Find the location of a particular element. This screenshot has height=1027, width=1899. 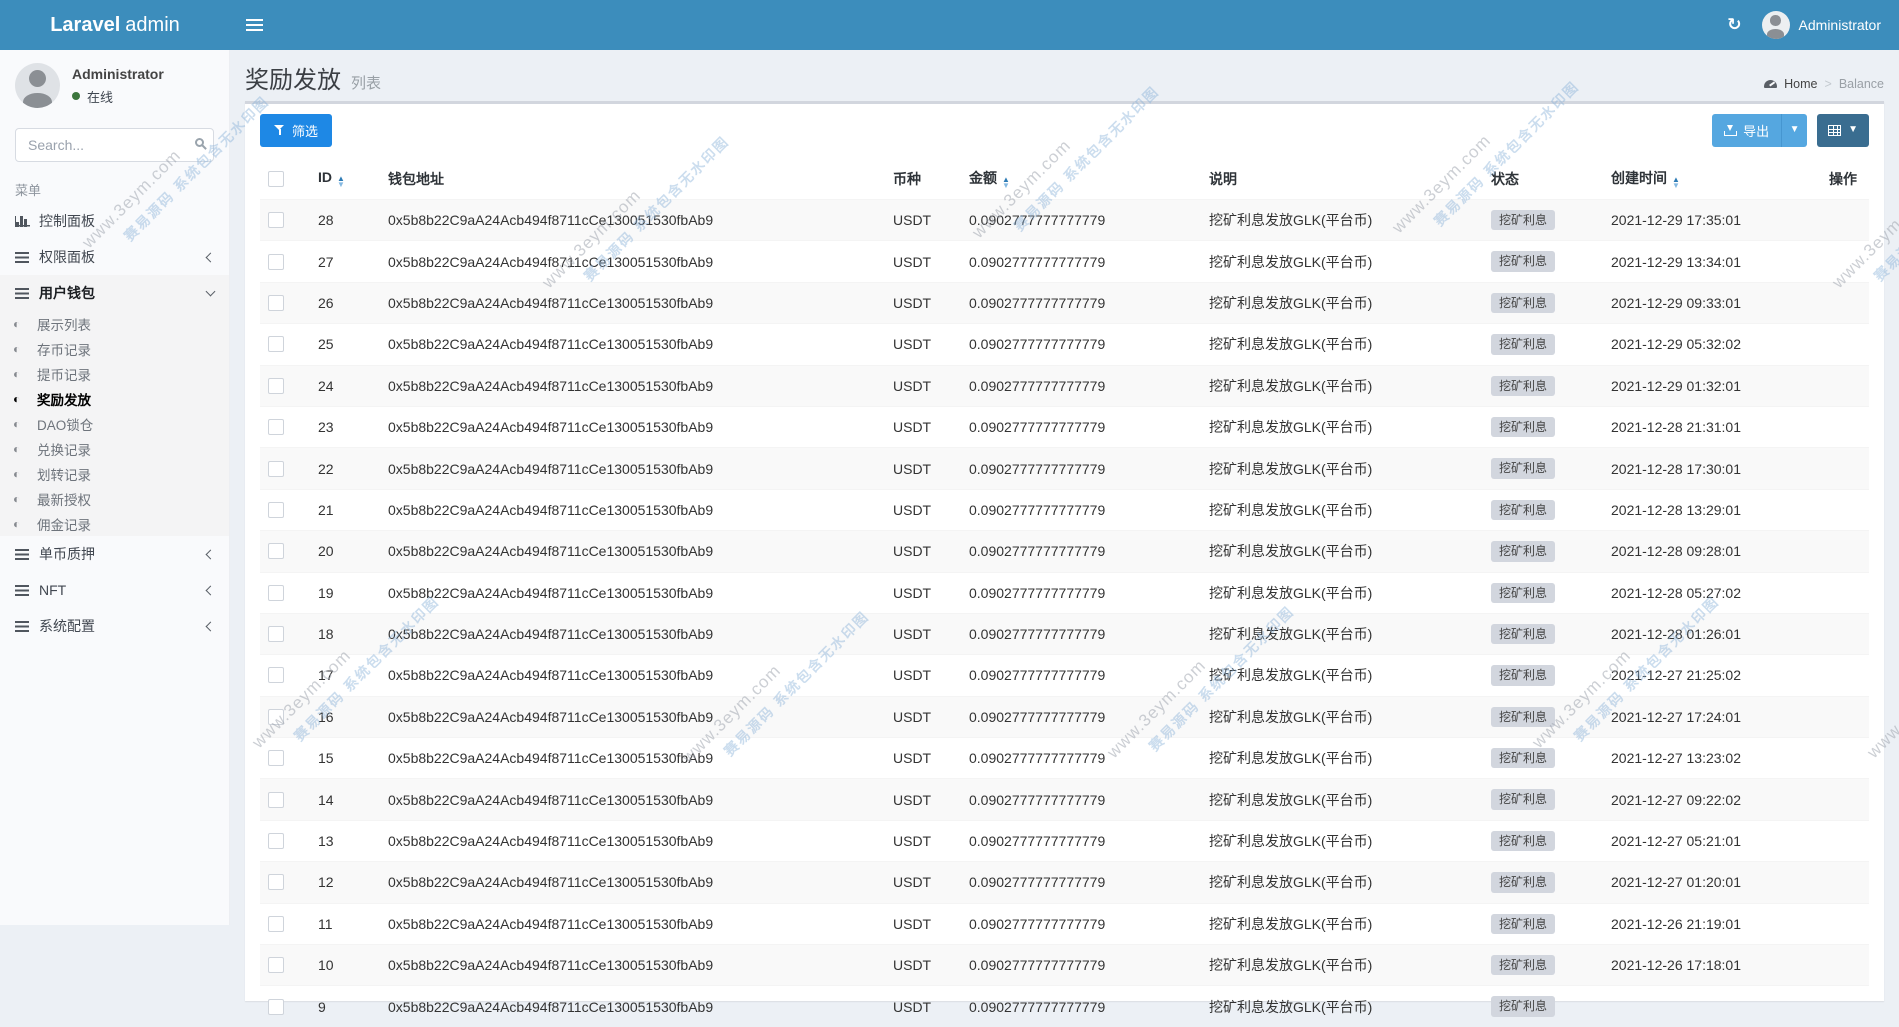

brand-logo: Laravel admin is located at coordinates (115, 25).